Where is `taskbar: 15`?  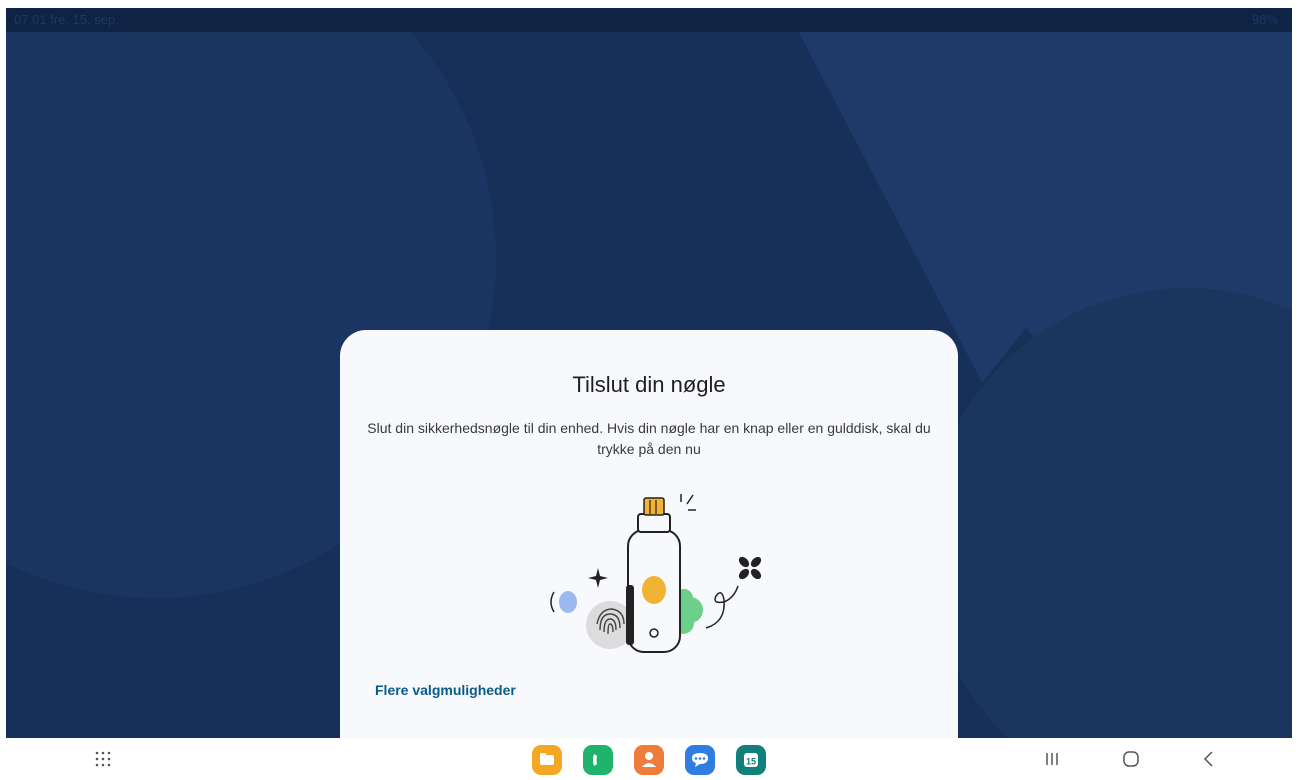
taskbar: 15 is located at coordinates (649, 759).